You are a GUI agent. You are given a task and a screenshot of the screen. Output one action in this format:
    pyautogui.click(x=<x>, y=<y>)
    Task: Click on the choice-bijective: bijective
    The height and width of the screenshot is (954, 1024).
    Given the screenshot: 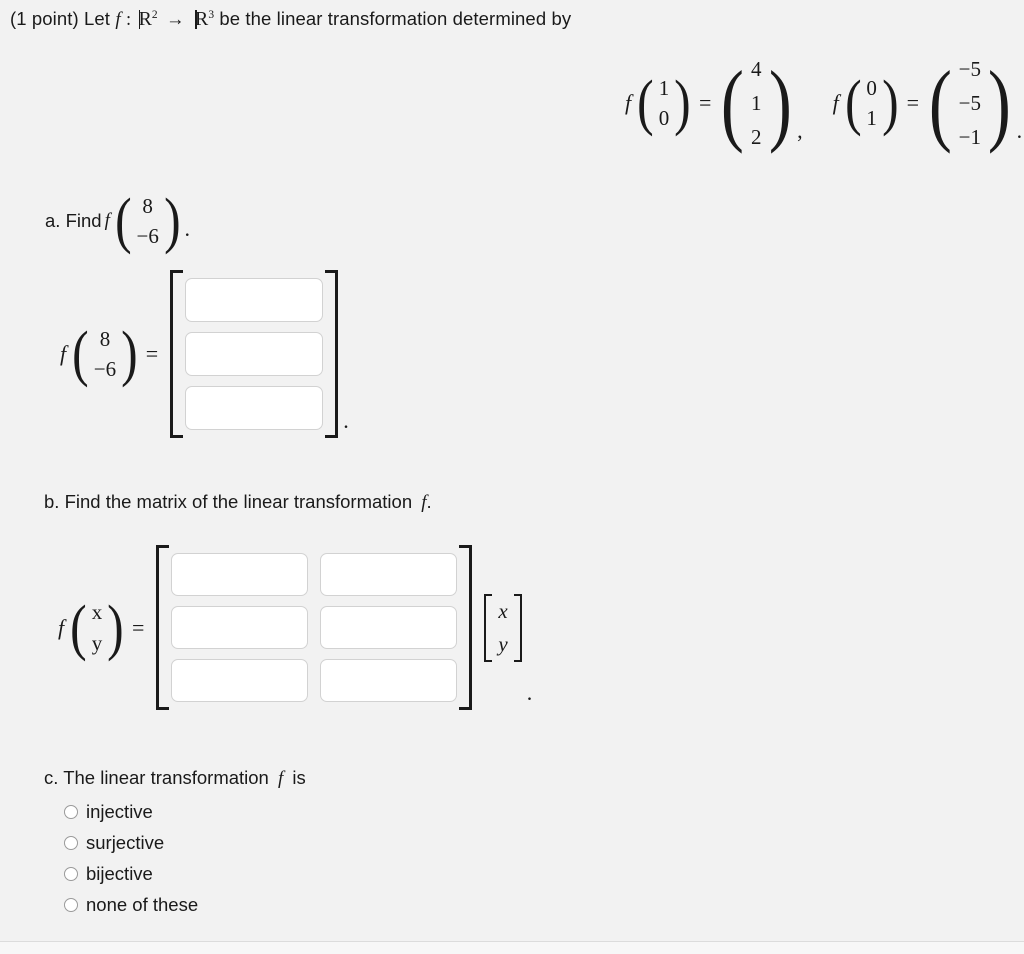 What is the action you would take?
    pyautogui.click(x=131, y=873)
    